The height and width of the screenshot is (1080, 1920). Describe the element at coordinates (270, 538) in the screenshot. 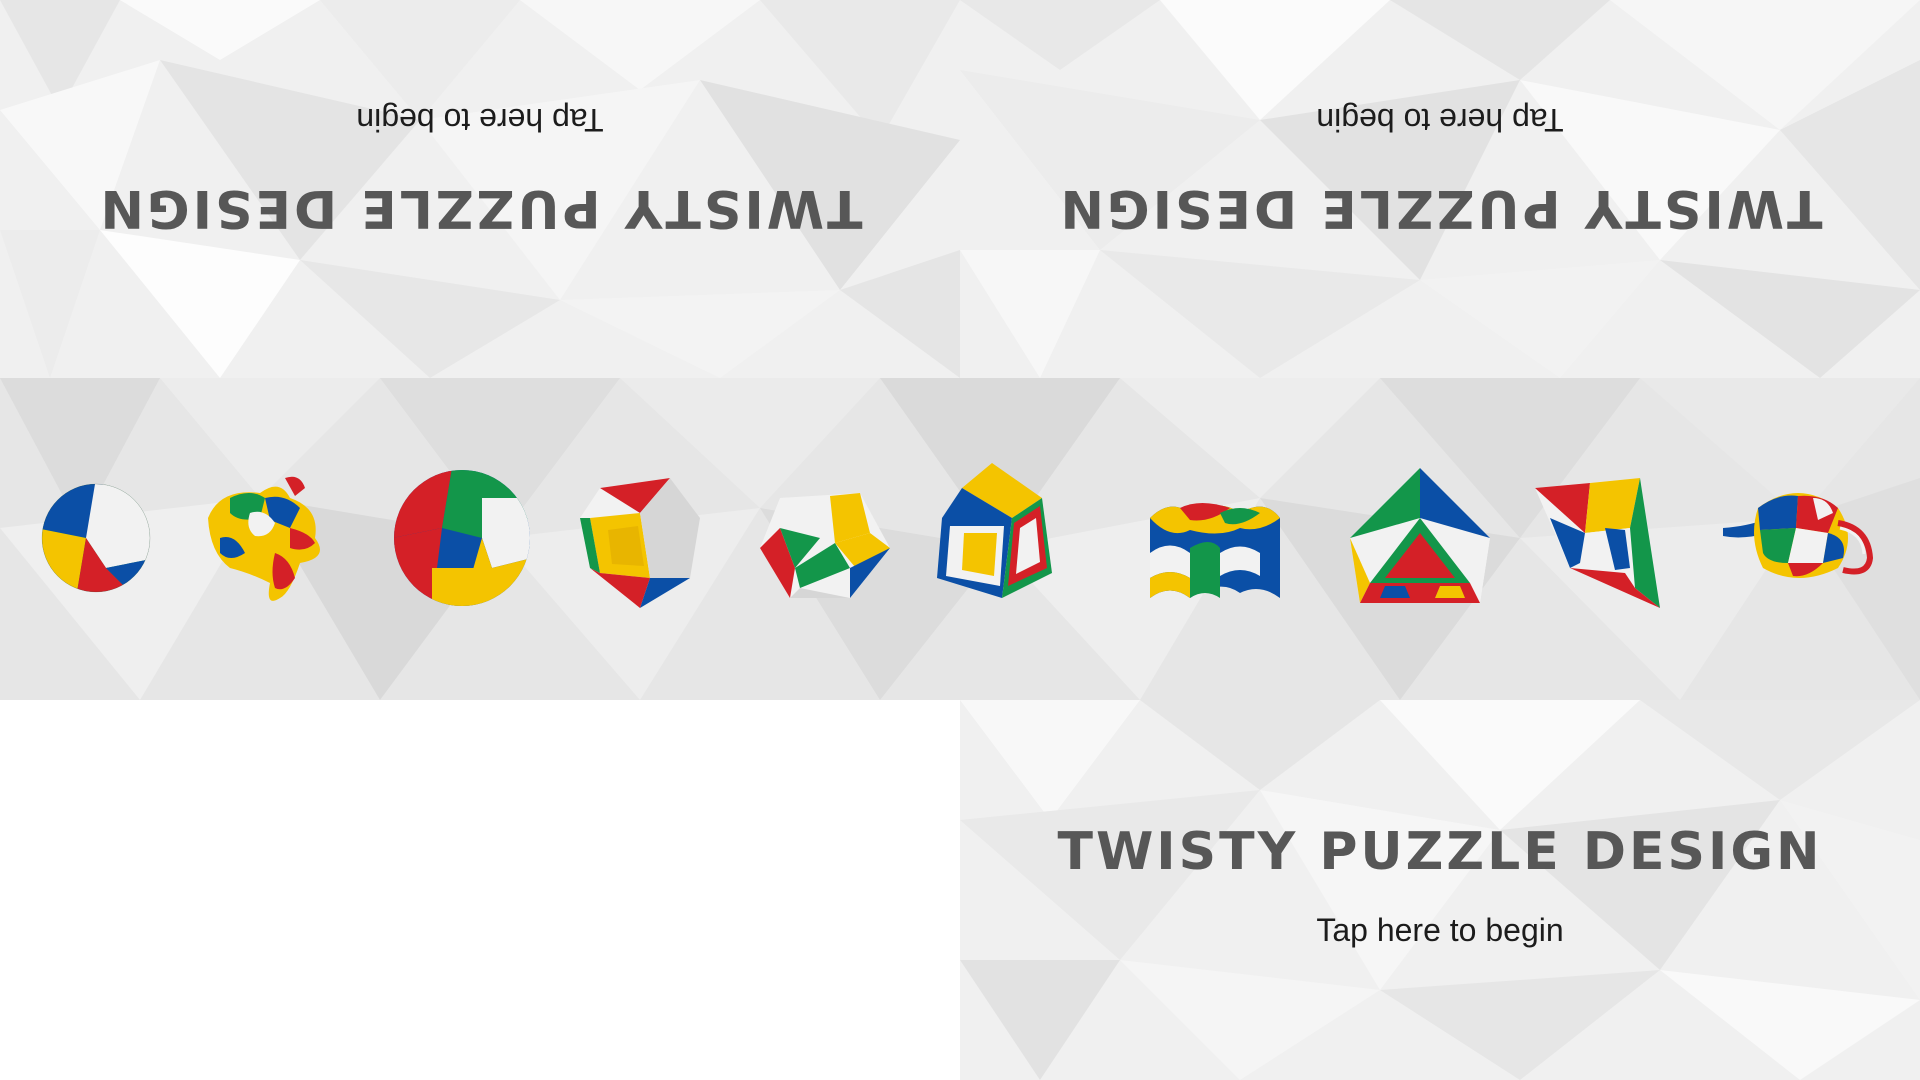

I see `bunny-puzzle` at that location.